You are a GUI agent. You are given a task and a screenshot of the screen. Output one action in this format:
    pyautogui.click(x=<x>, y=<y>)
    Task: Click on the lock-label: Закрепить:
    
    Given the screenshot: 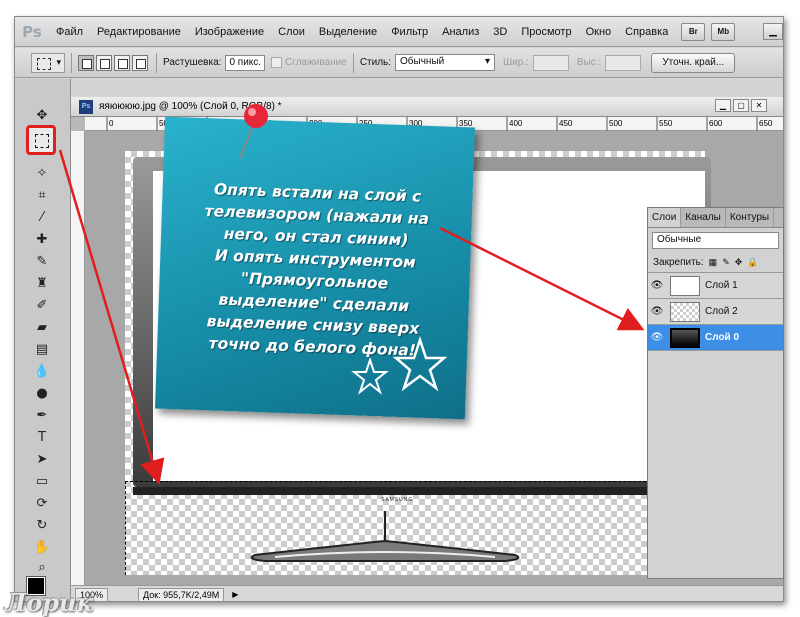 What is the action you would take?
    pyautogui.click(x=678, y=262)
    